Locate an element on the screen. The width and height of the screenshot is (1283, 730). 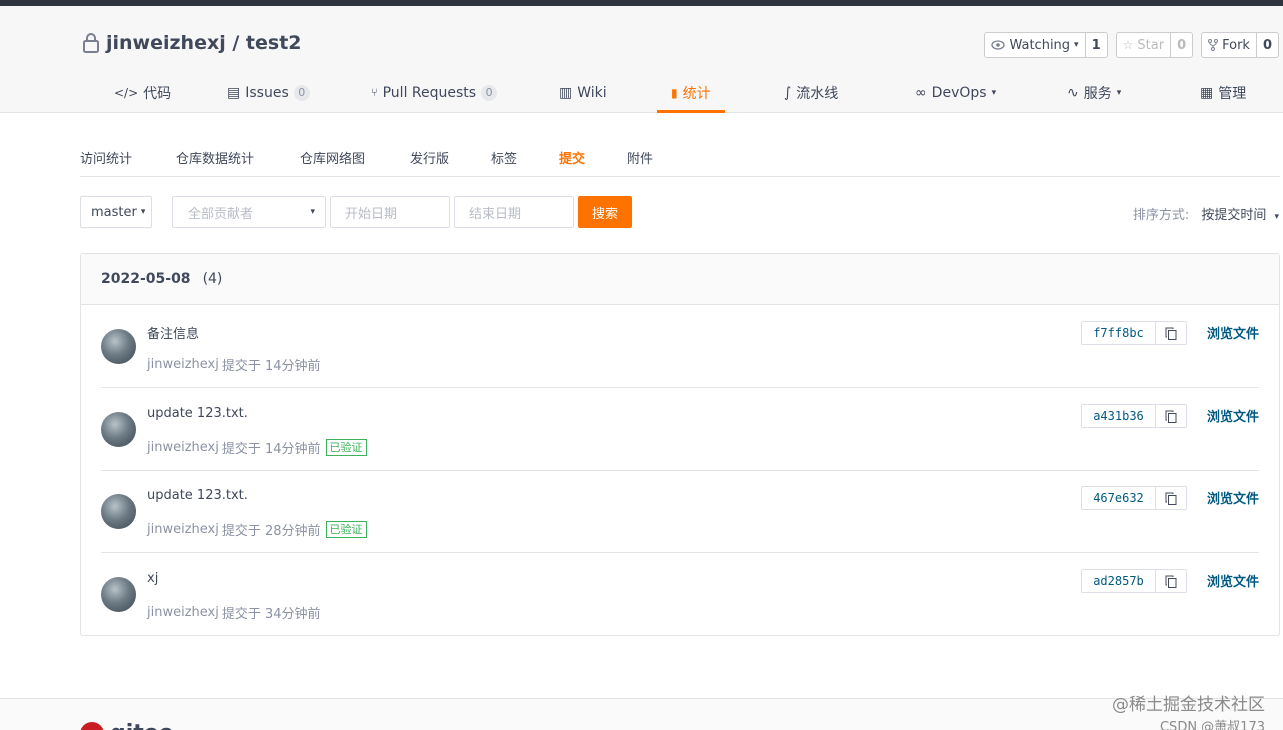
end-date-input: 结束日期 is located at coordinates (514, 212).